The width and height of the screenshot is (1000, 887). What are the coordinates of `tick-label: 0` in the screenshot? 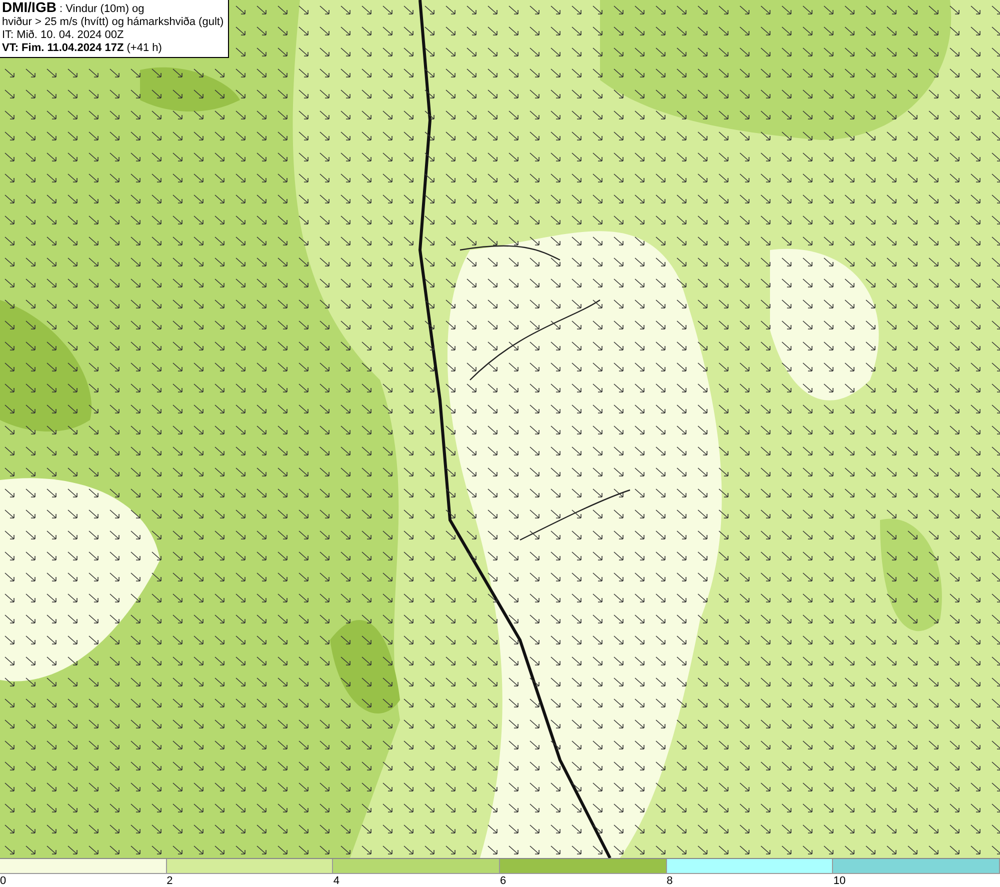 It's located at (3, 880).